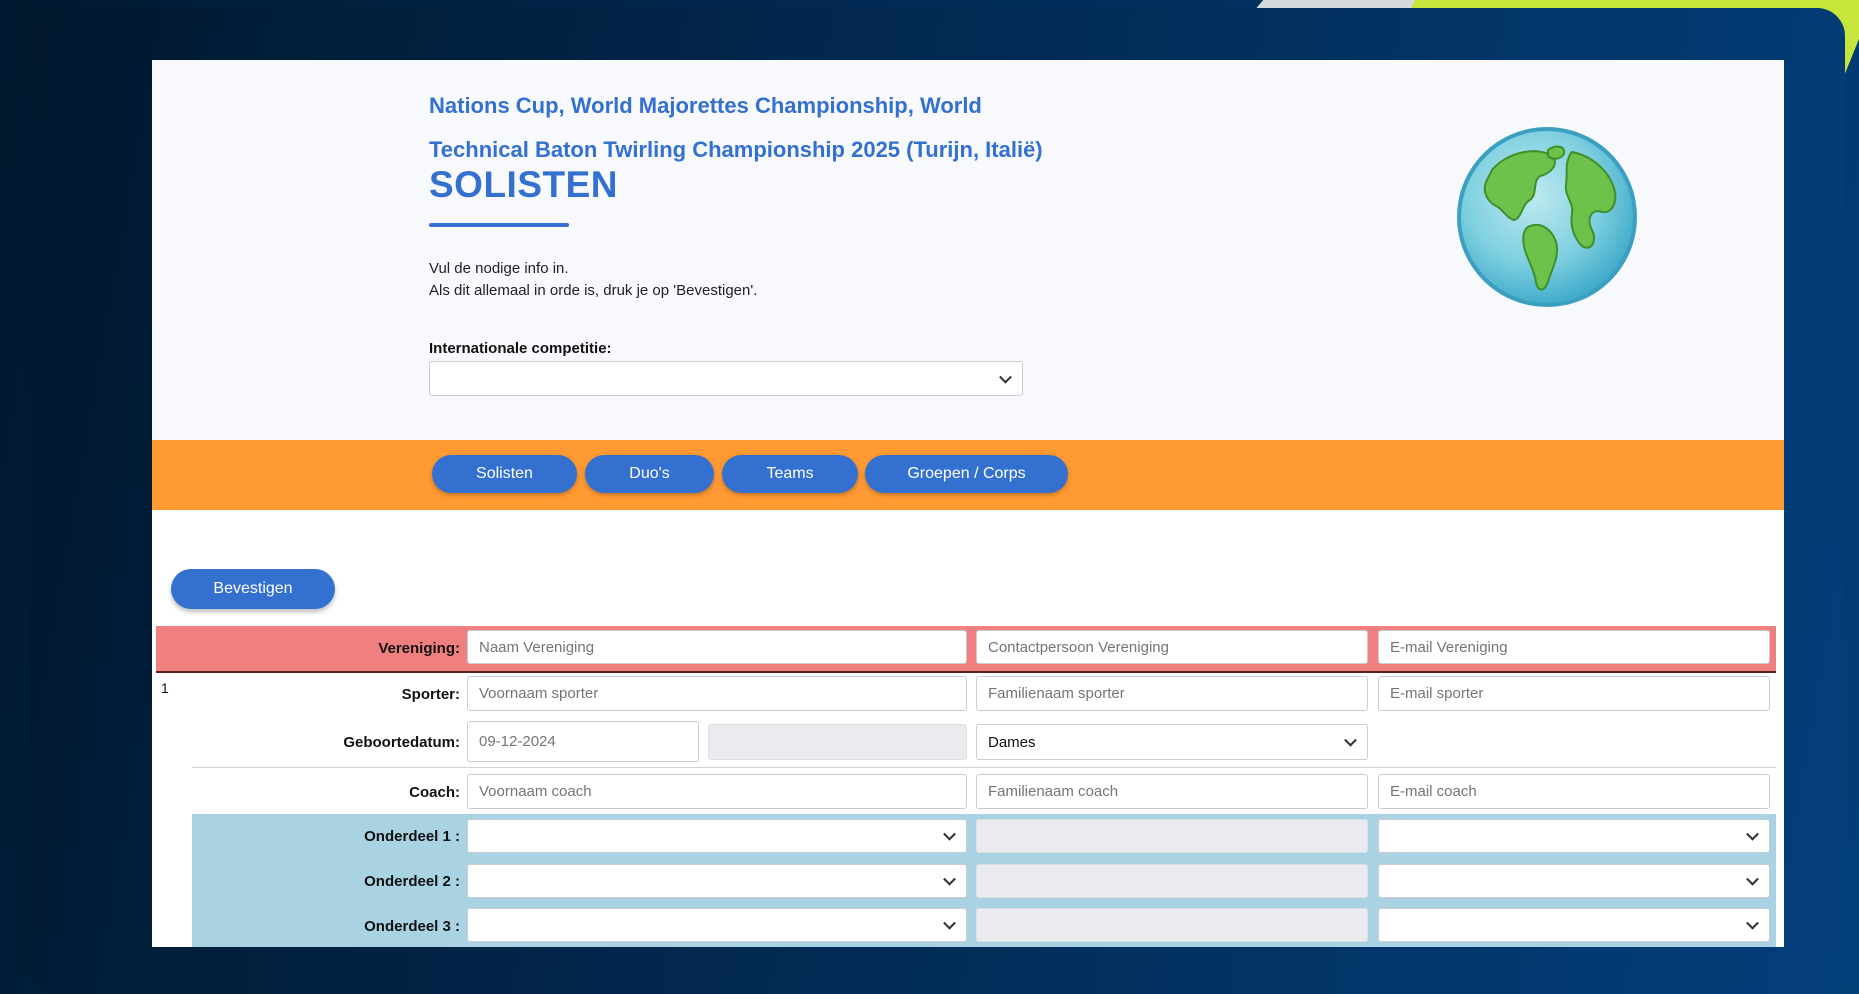 This screenshot has width=1859, height=994. I want to click on athlete-last-name-input, so click(1172, 693).